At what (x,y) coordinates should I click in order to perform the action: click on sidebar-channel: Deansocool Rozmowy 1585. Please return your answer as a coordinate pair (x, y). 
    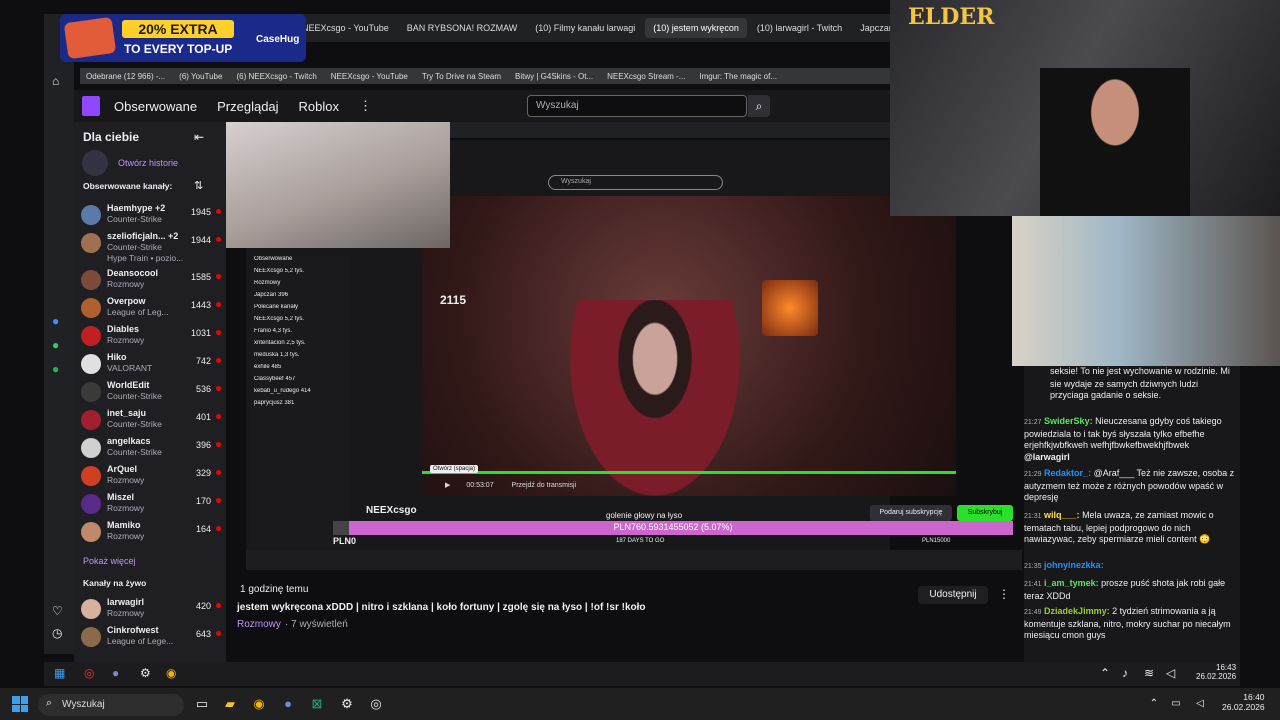
    Looking at the image, I should click on (151, 280).